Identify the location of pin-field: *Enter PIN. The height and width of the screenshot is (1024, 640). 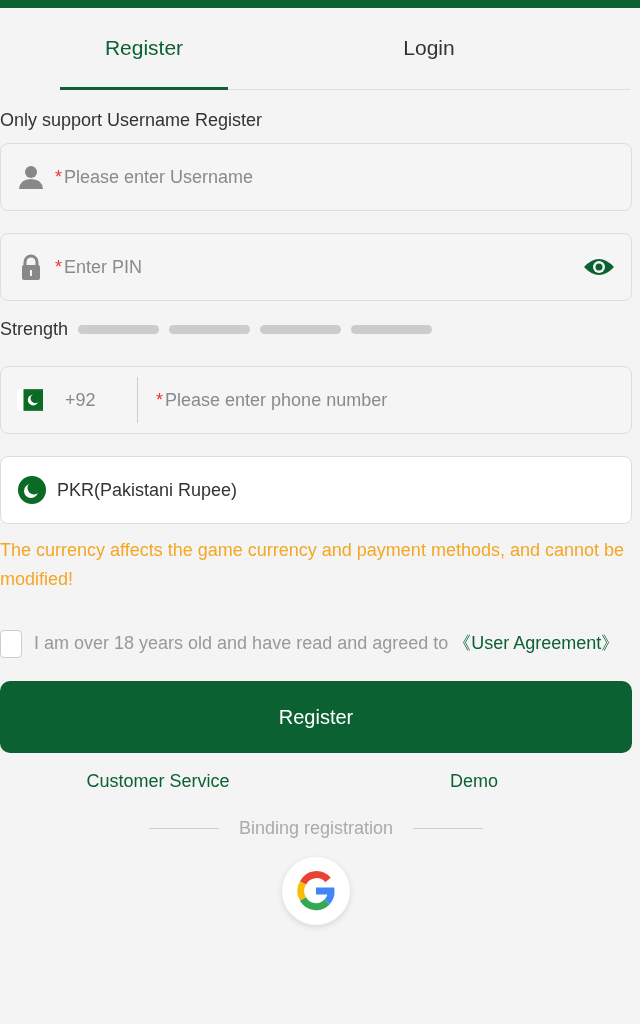
(316, 267).